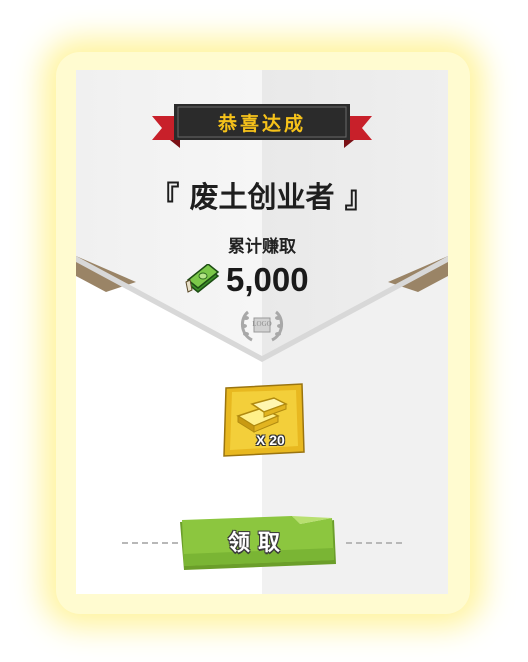 This screenshot has width=528, height=662. I want to click on divider-left, so click(150, 543).